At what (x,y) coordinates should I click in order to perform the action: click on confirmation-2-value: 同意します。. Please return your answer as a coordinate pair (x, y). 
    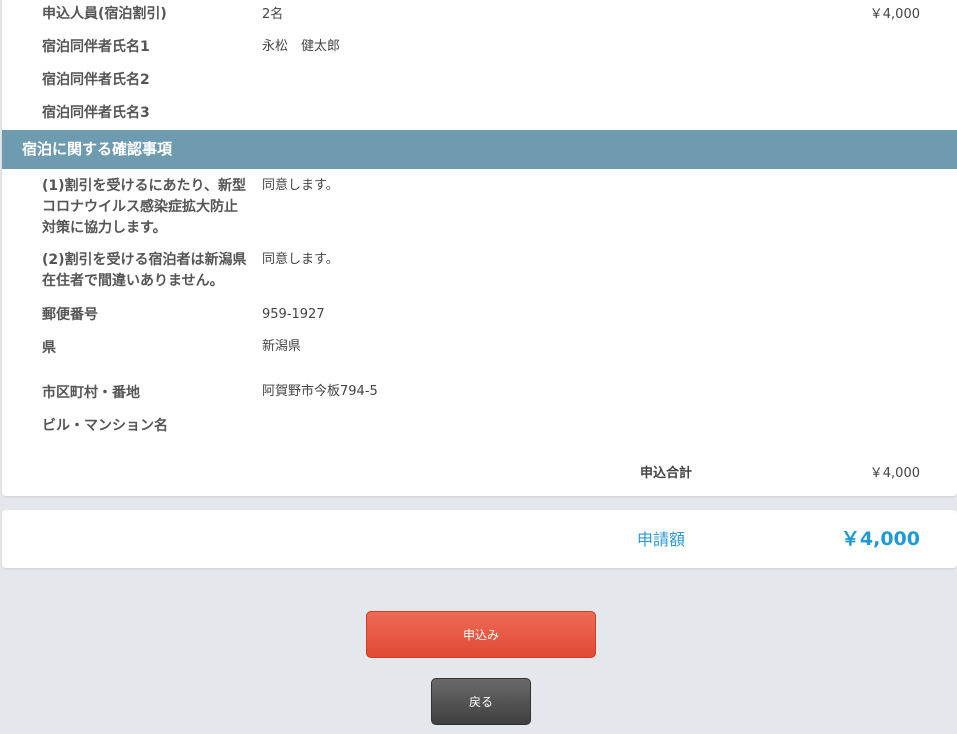
    Looking at the image, I should click on (300, 259).